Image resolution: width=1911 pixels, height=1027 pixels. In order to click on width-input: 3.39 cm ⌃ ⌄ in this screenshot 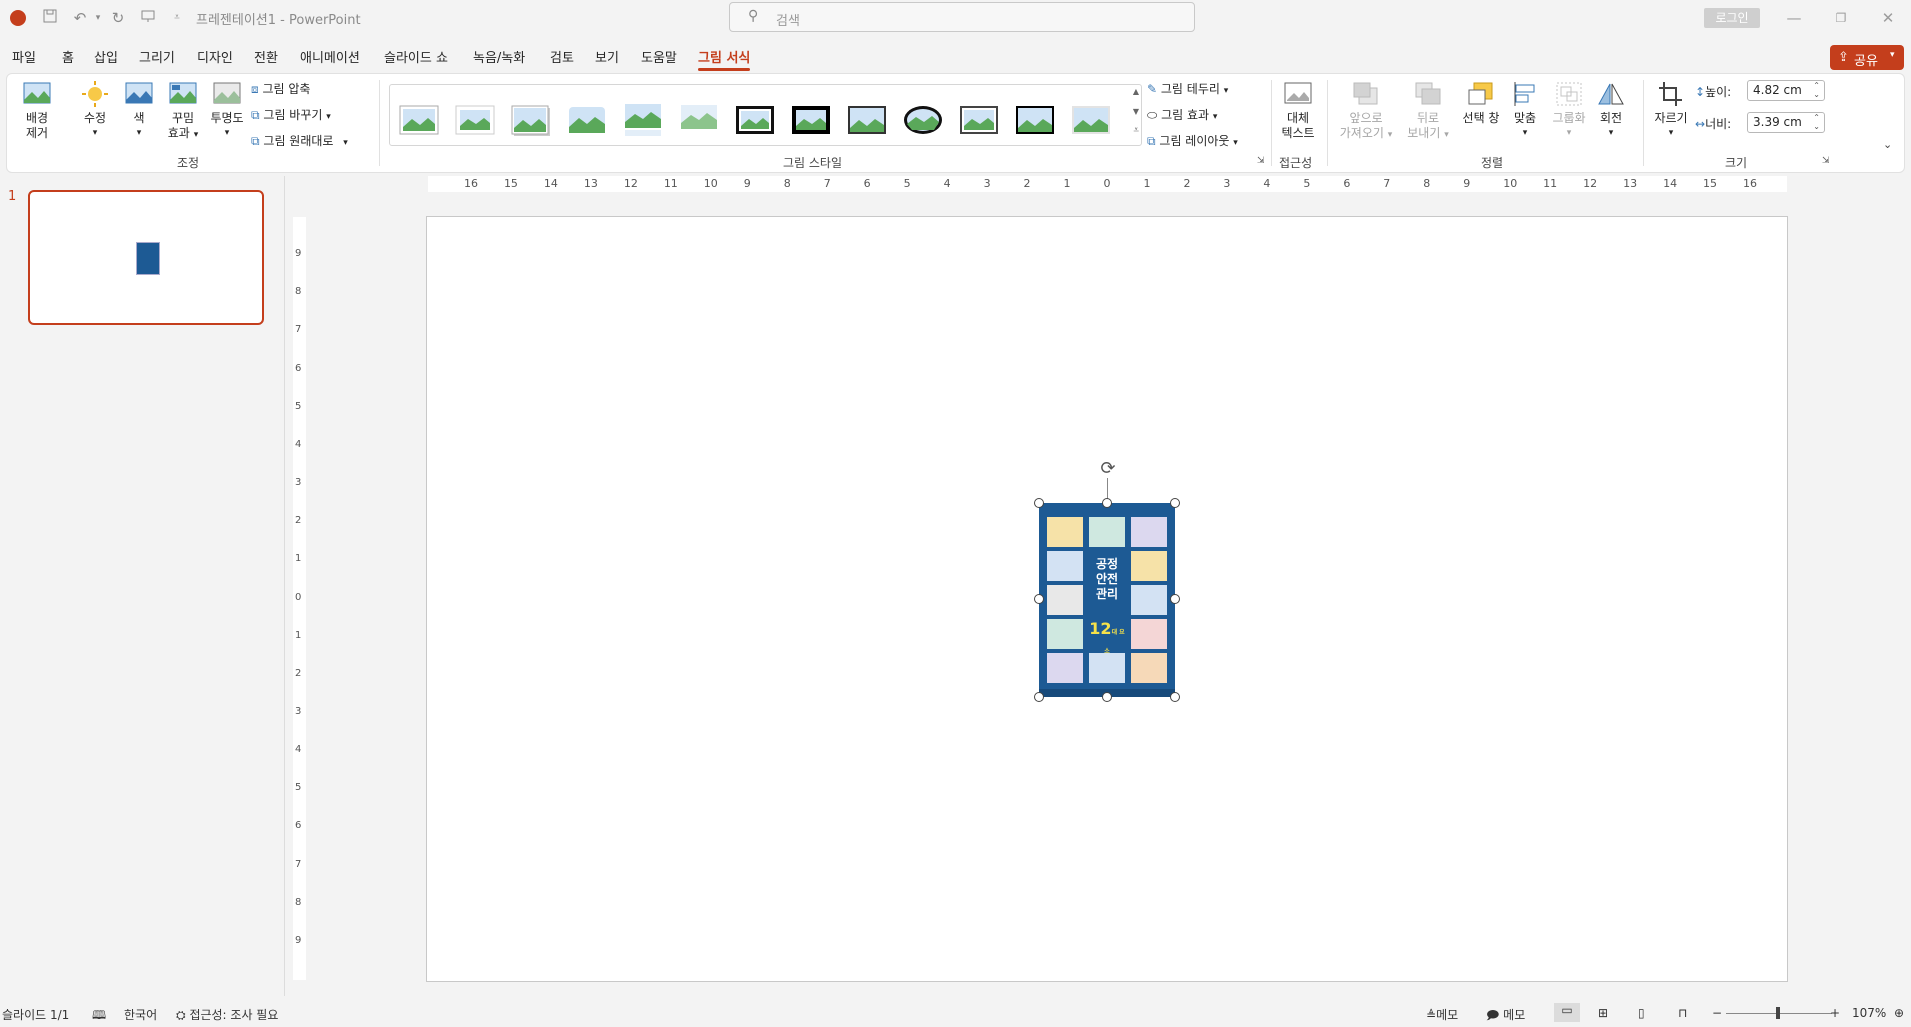, I will do `click(1786, 122)`.